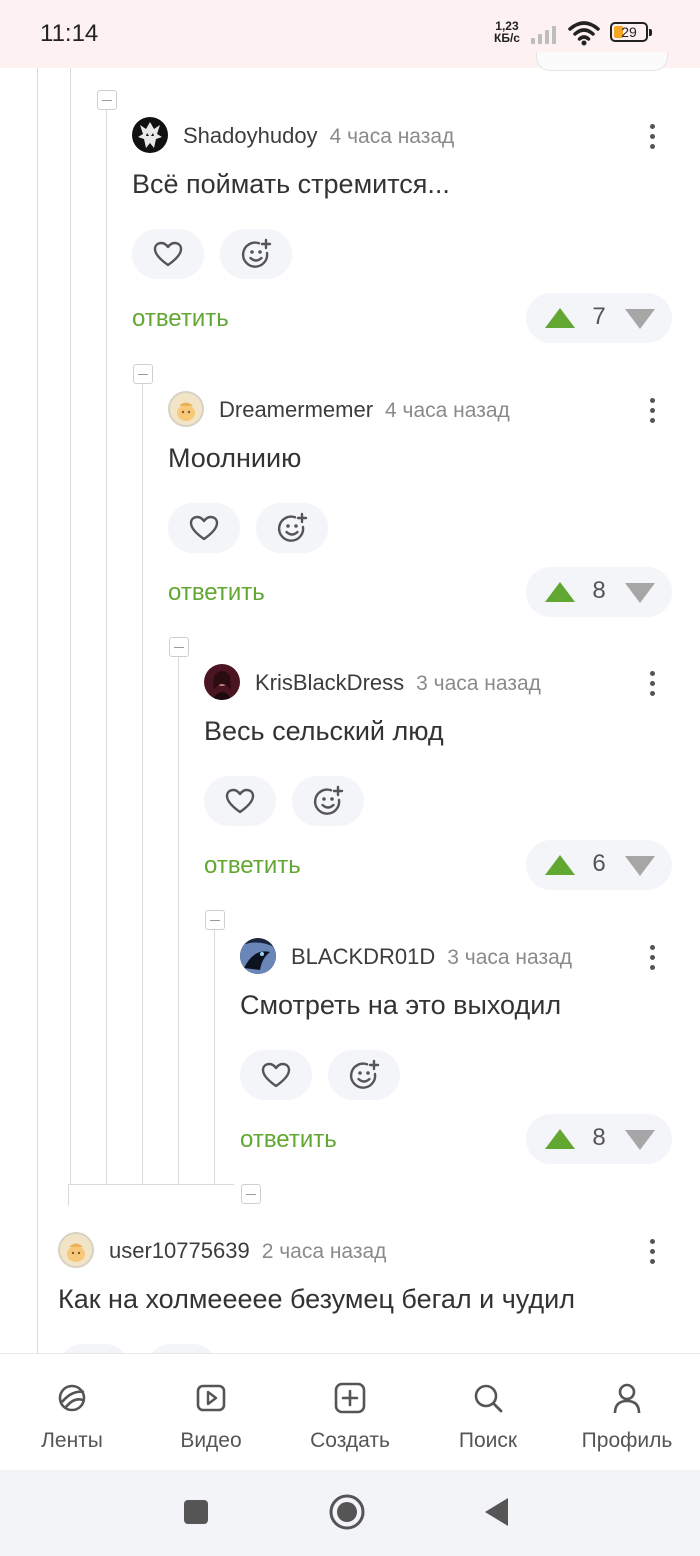 This screenshot has width=700, height=1556. I want to click on previous-rating-pill, so click(602, 61).